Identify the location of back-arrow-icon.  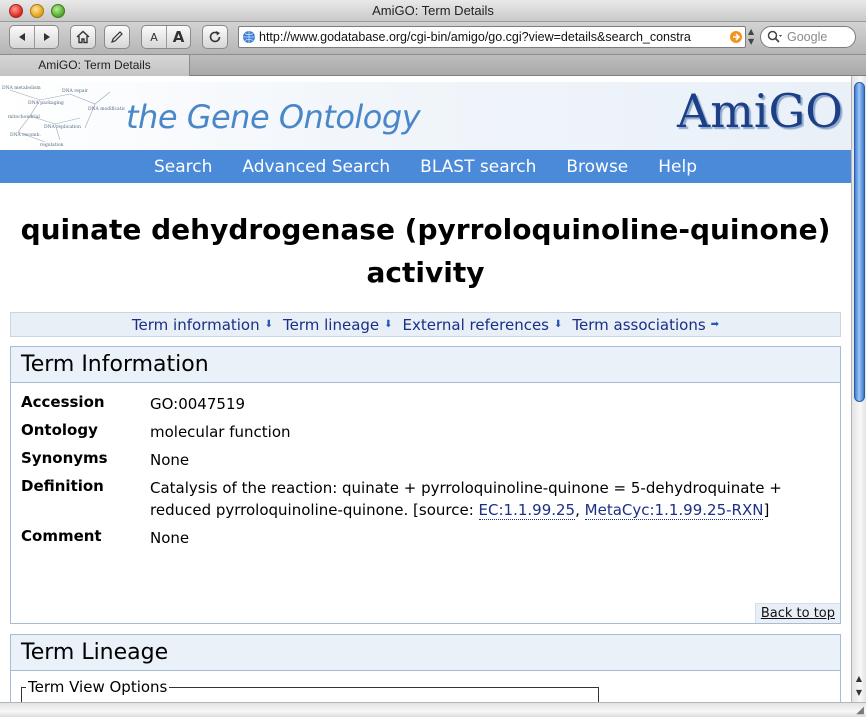
(22, 37).